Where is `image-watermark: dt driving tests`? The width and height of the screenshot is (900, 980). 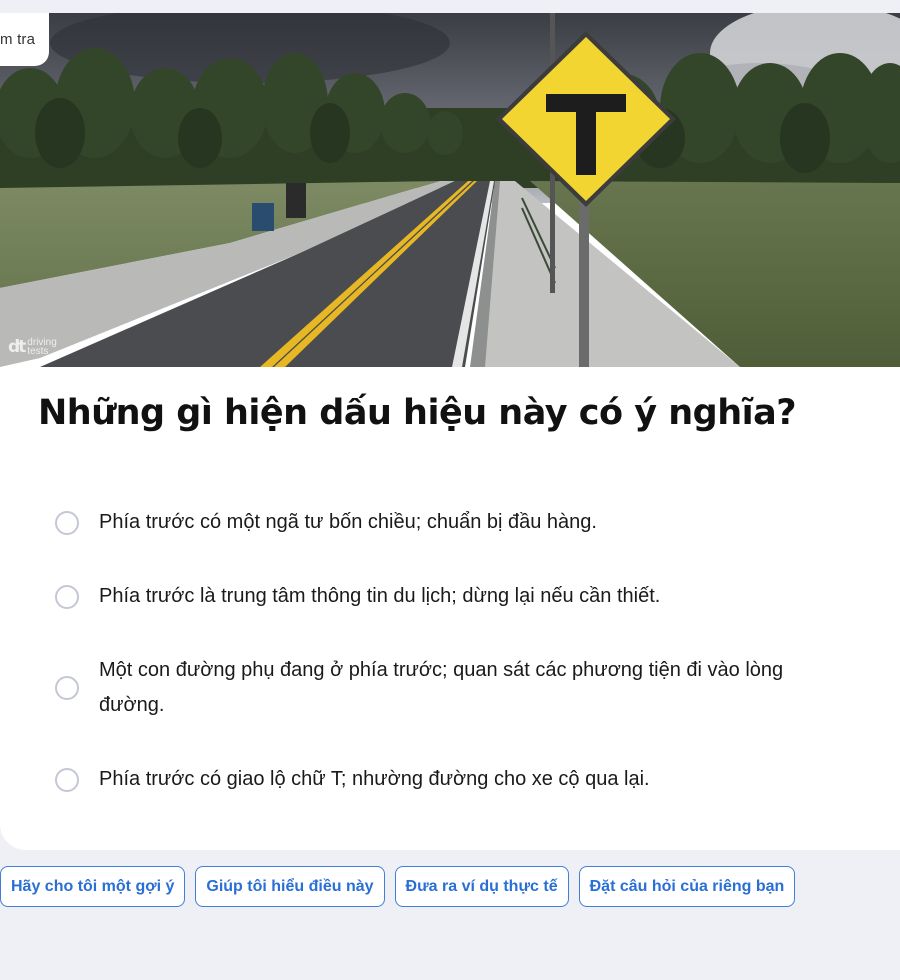
image-watermark: dt driving tests is located at coordinates (37, 346).